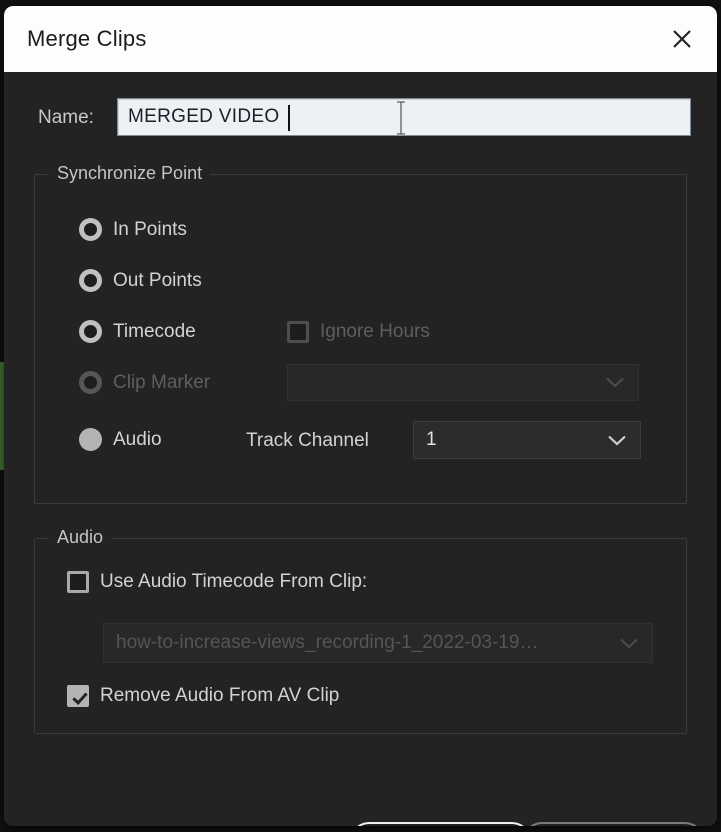 The height and width of the screenshot is (832, 721). I want to click on checkbox-ignore-hours: Ignore Hours, so click(358, 332).